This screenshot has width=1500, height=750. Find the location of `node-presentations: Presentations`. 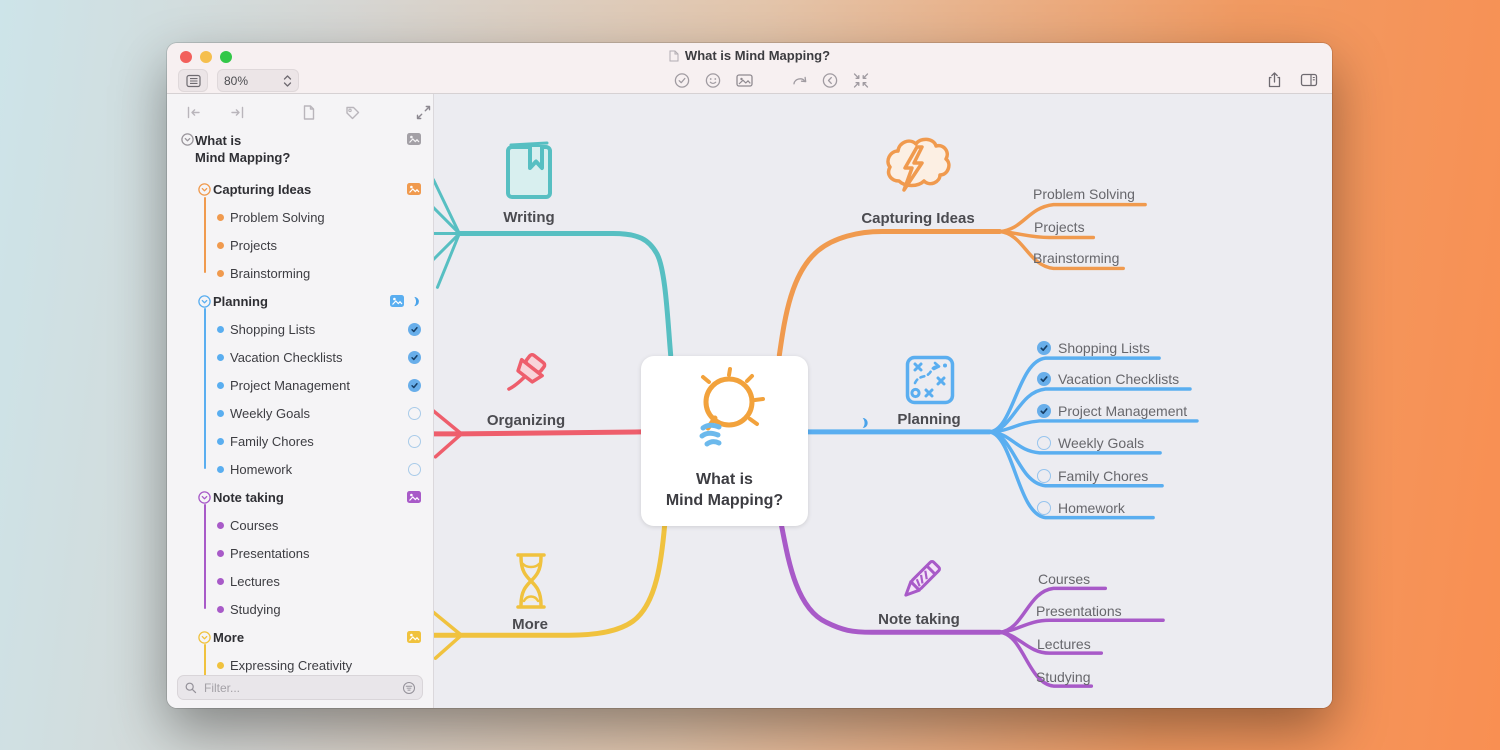

node-presentations: Presentations is located at coordinates (1079, 611).